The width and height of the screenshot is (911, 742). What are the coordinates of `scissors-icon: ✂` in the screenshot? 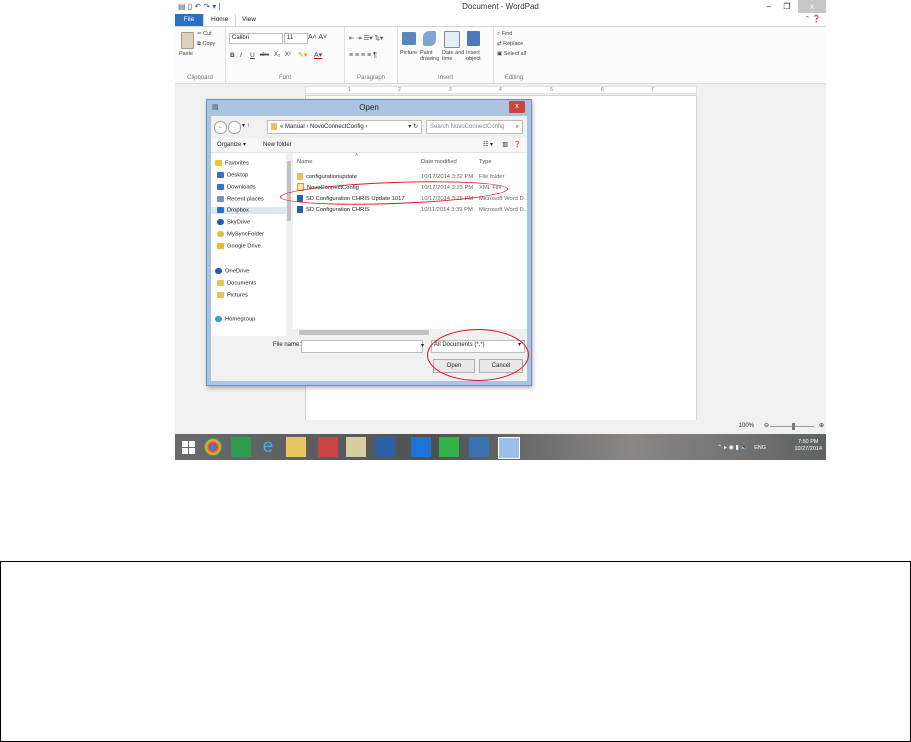 It's located at (199, 34).